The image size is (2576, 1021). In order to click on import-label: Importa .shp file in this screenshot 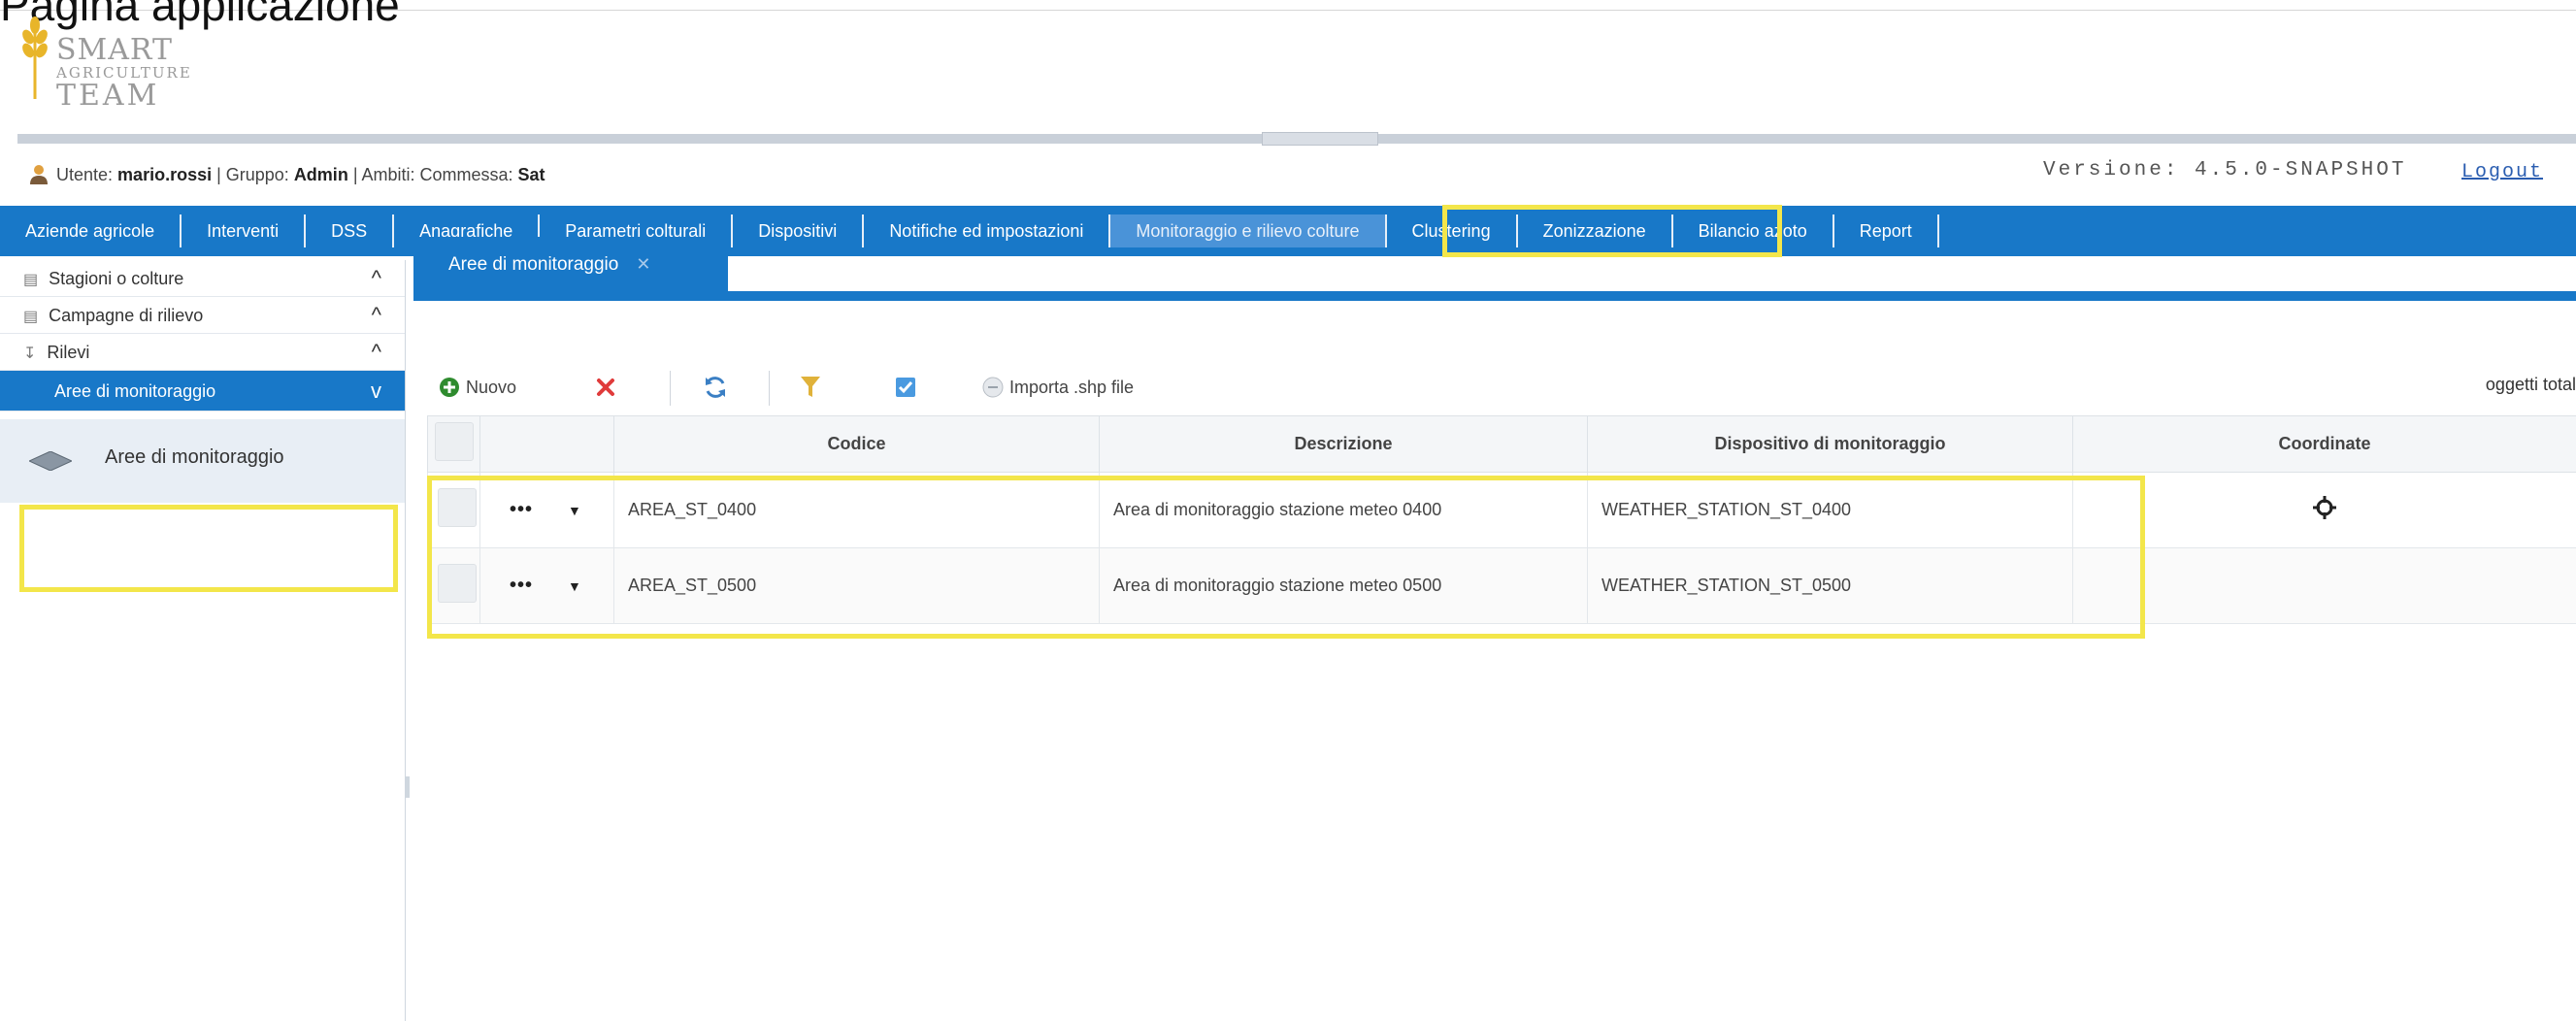, I will do `click(1072, 387)`.